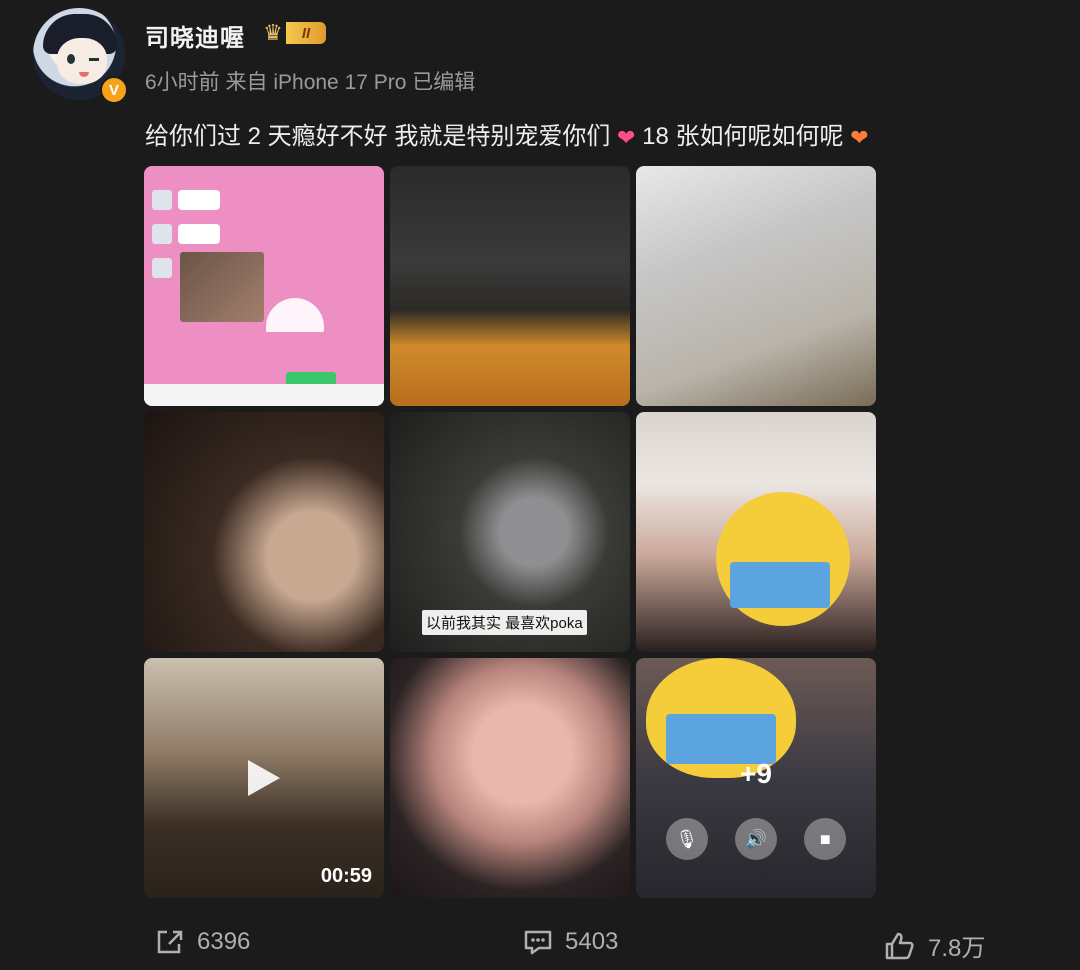  Describe the element at coordinates (224, 941) in the screenshot. I see `share-count: 6396` at that location.